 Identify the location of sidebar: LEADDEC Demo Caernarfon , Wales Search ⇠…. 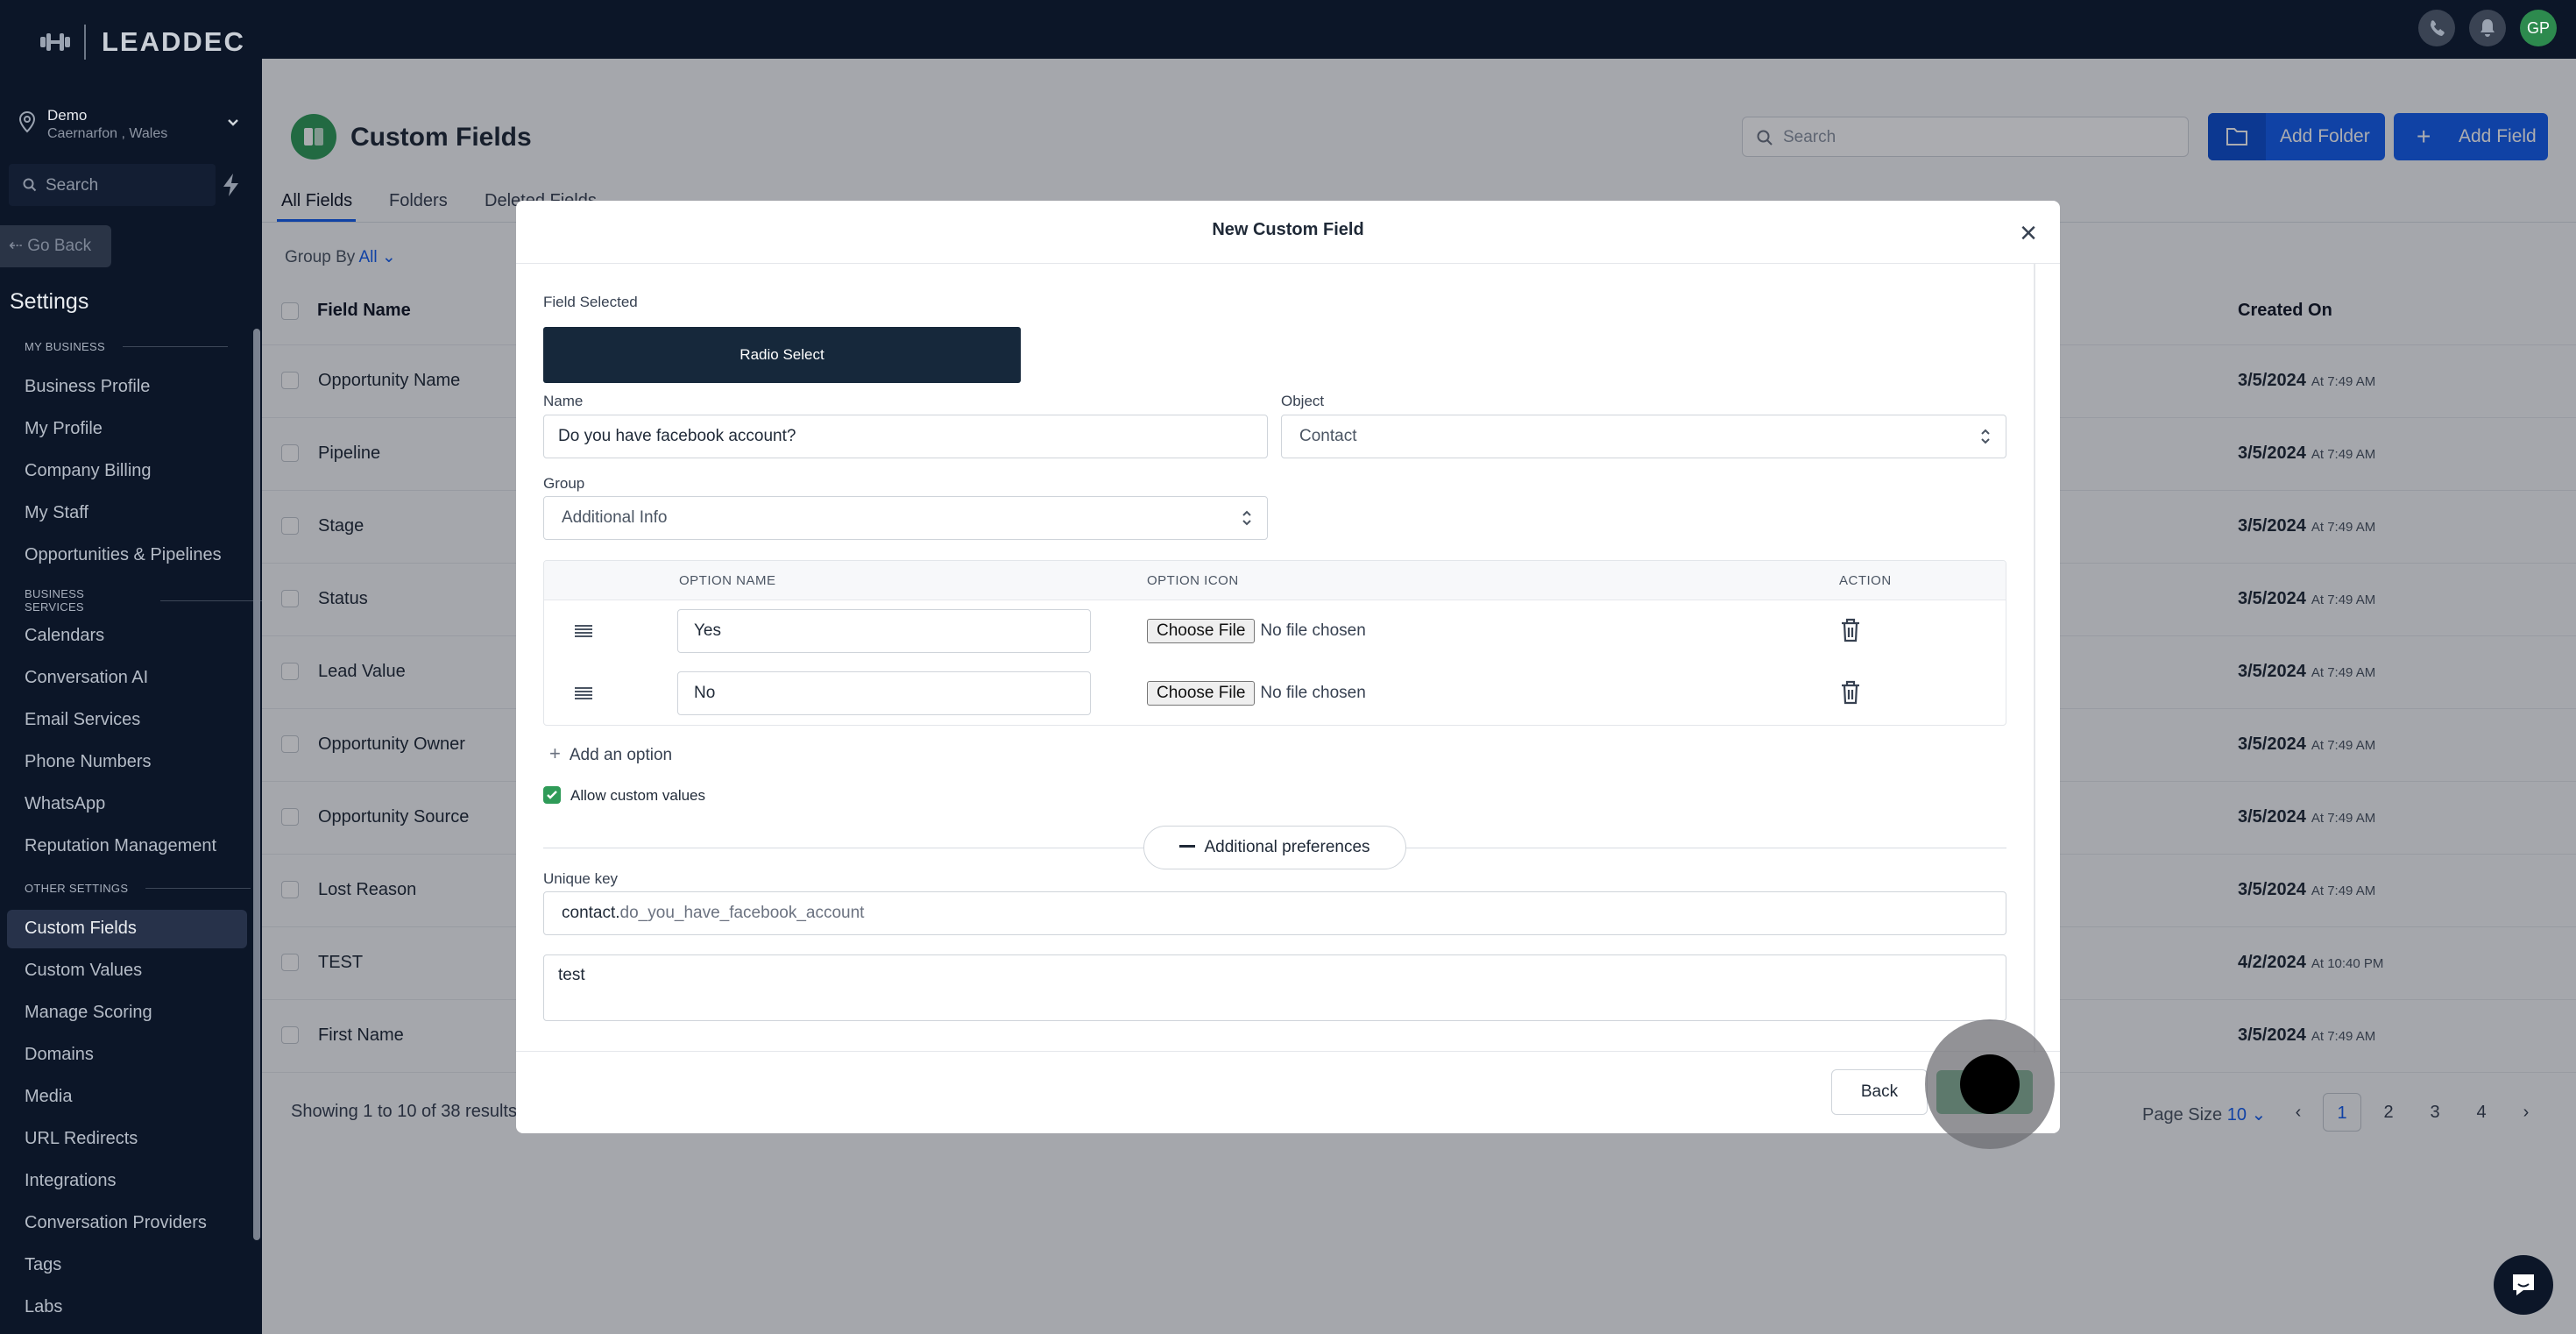
(131, 667).